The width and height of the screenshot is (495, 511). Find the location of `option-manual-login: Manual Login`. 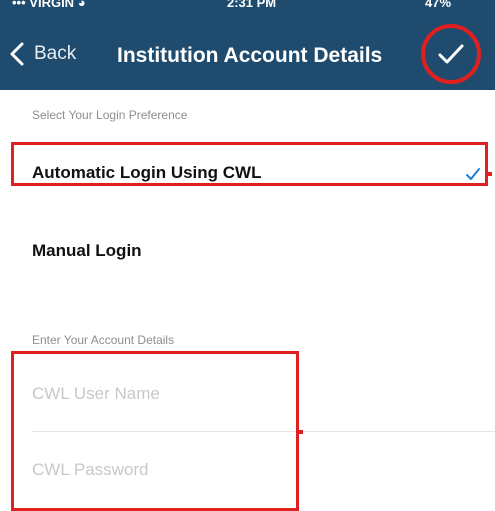

option-manual-login: Manual Login is located at coordinates (247, 250).